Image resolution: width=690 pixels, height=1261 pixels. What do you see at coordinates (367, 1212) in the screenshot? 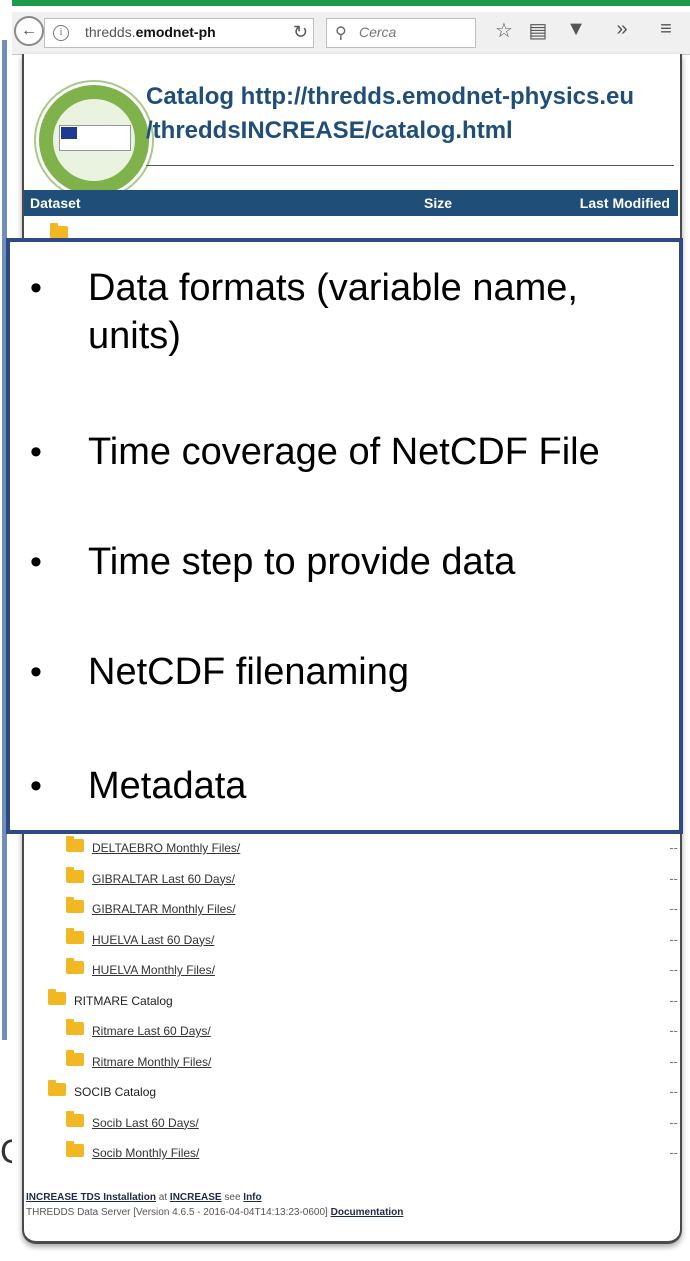
I see `documentation-link: Documentation` at bounding box center [367, 1212].